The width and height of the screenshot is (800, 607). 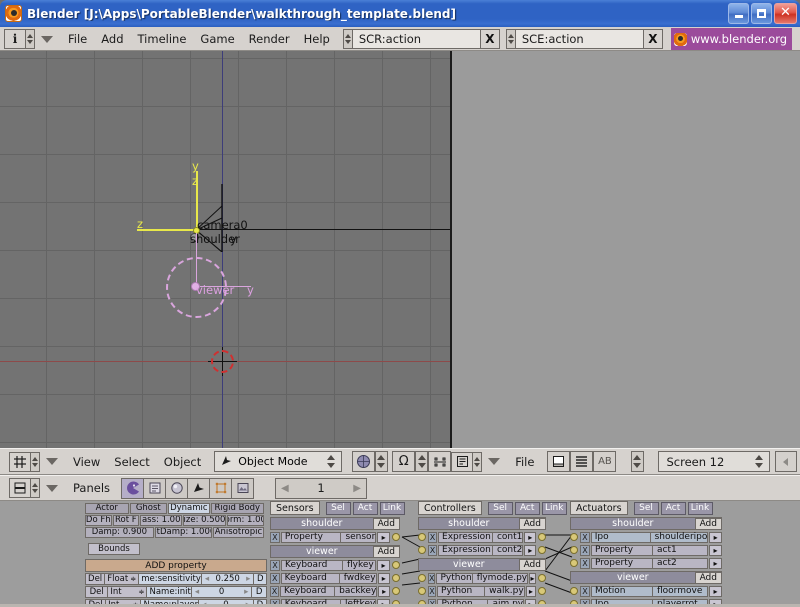 What do you see at coordinates (700, 508) in the screenshot?
I see `actuators-link-button: Link` at bounding box center [700, 508].